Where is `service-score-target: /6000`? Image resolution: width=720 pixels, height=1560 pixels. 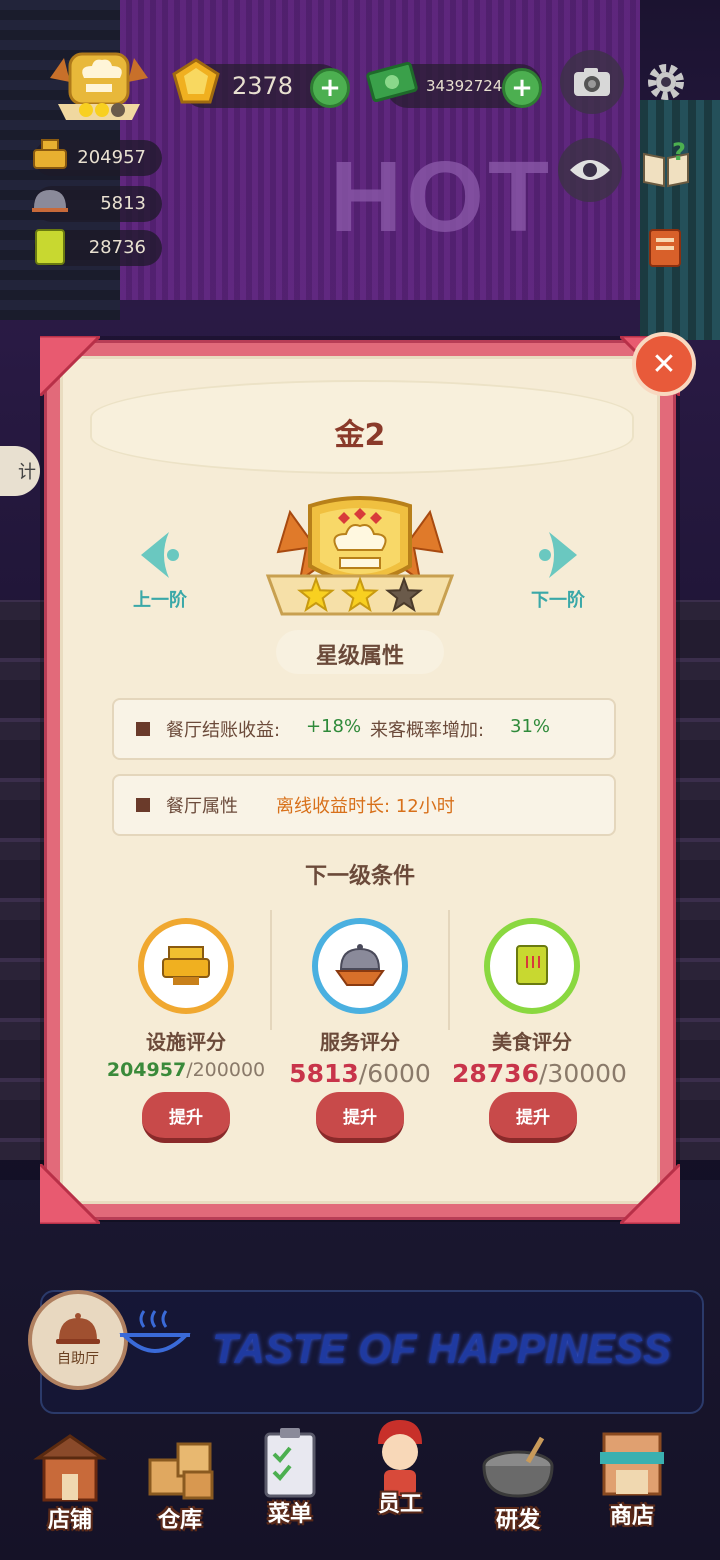 service-score-target: /6000 is located at coordinates (394, 1073).